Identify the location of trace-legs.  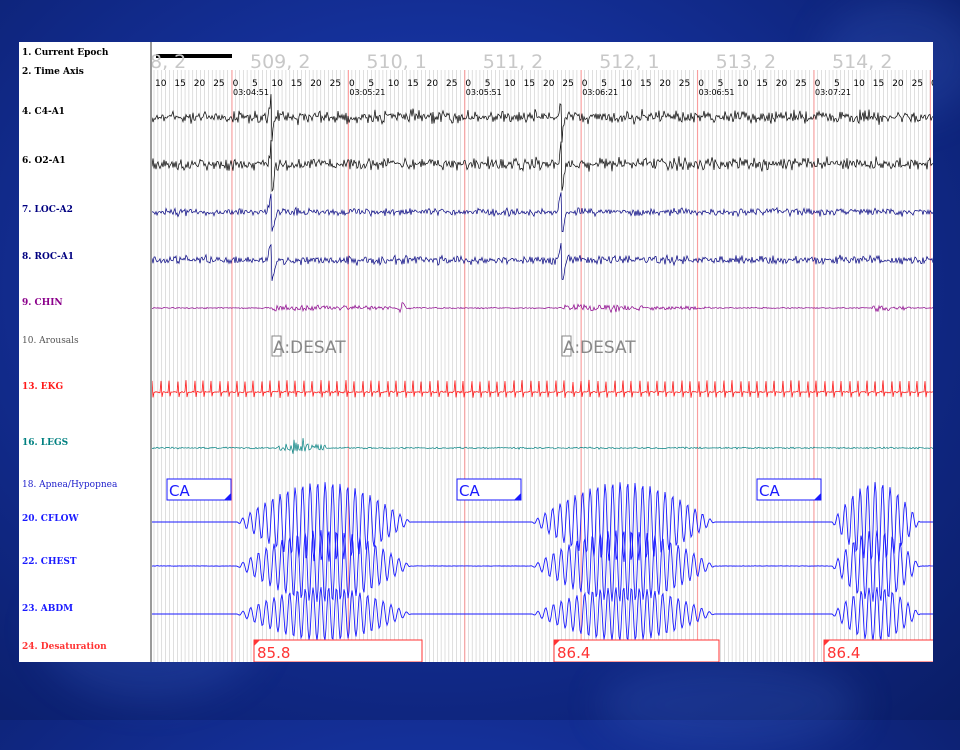
(542, 446).